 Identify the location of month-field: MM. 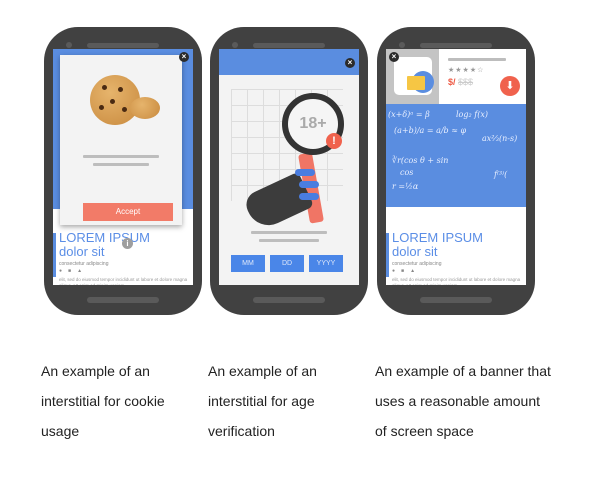
(248, 263).